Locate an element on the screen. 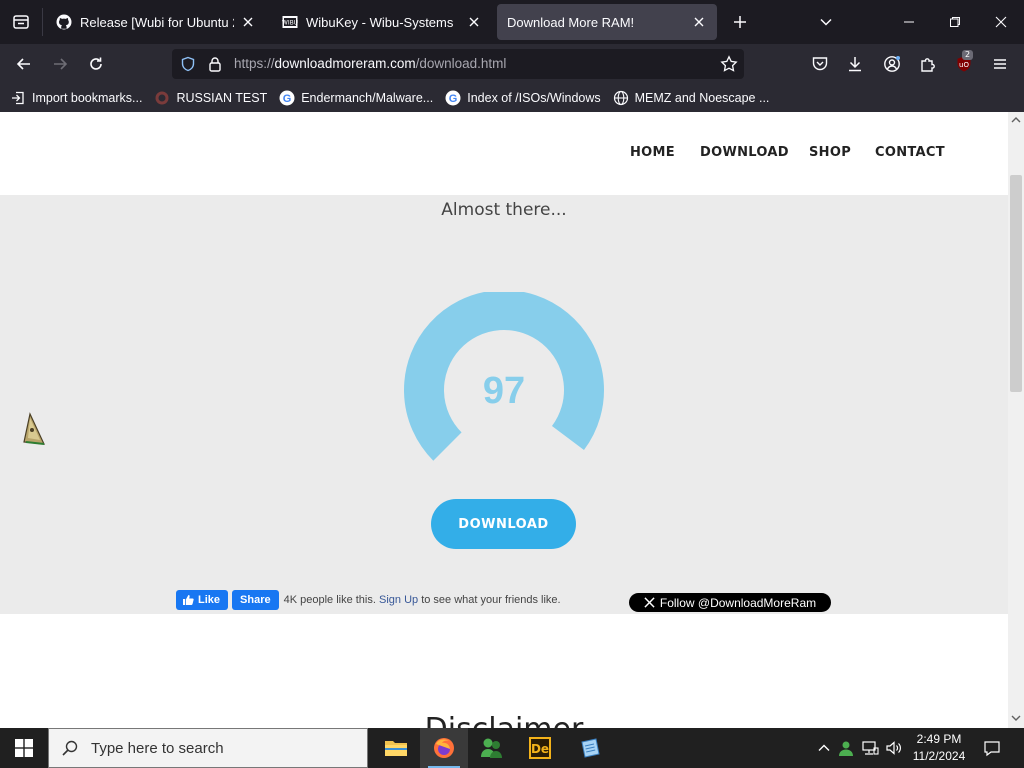 This screenshot has height=768, width=1024. site-header: HOME DOWNLOAD SHOP CONTACT is located at coordinates (504, 153).